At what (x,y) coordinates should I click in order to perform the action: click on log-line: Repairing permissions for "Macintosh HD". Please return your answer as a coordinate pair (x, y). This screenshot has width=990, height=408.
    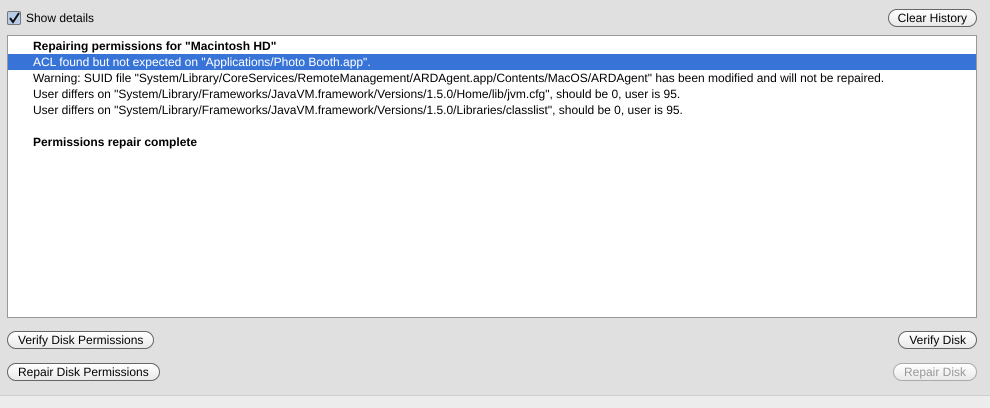
    Looking at the image, I should click on (492, 46).